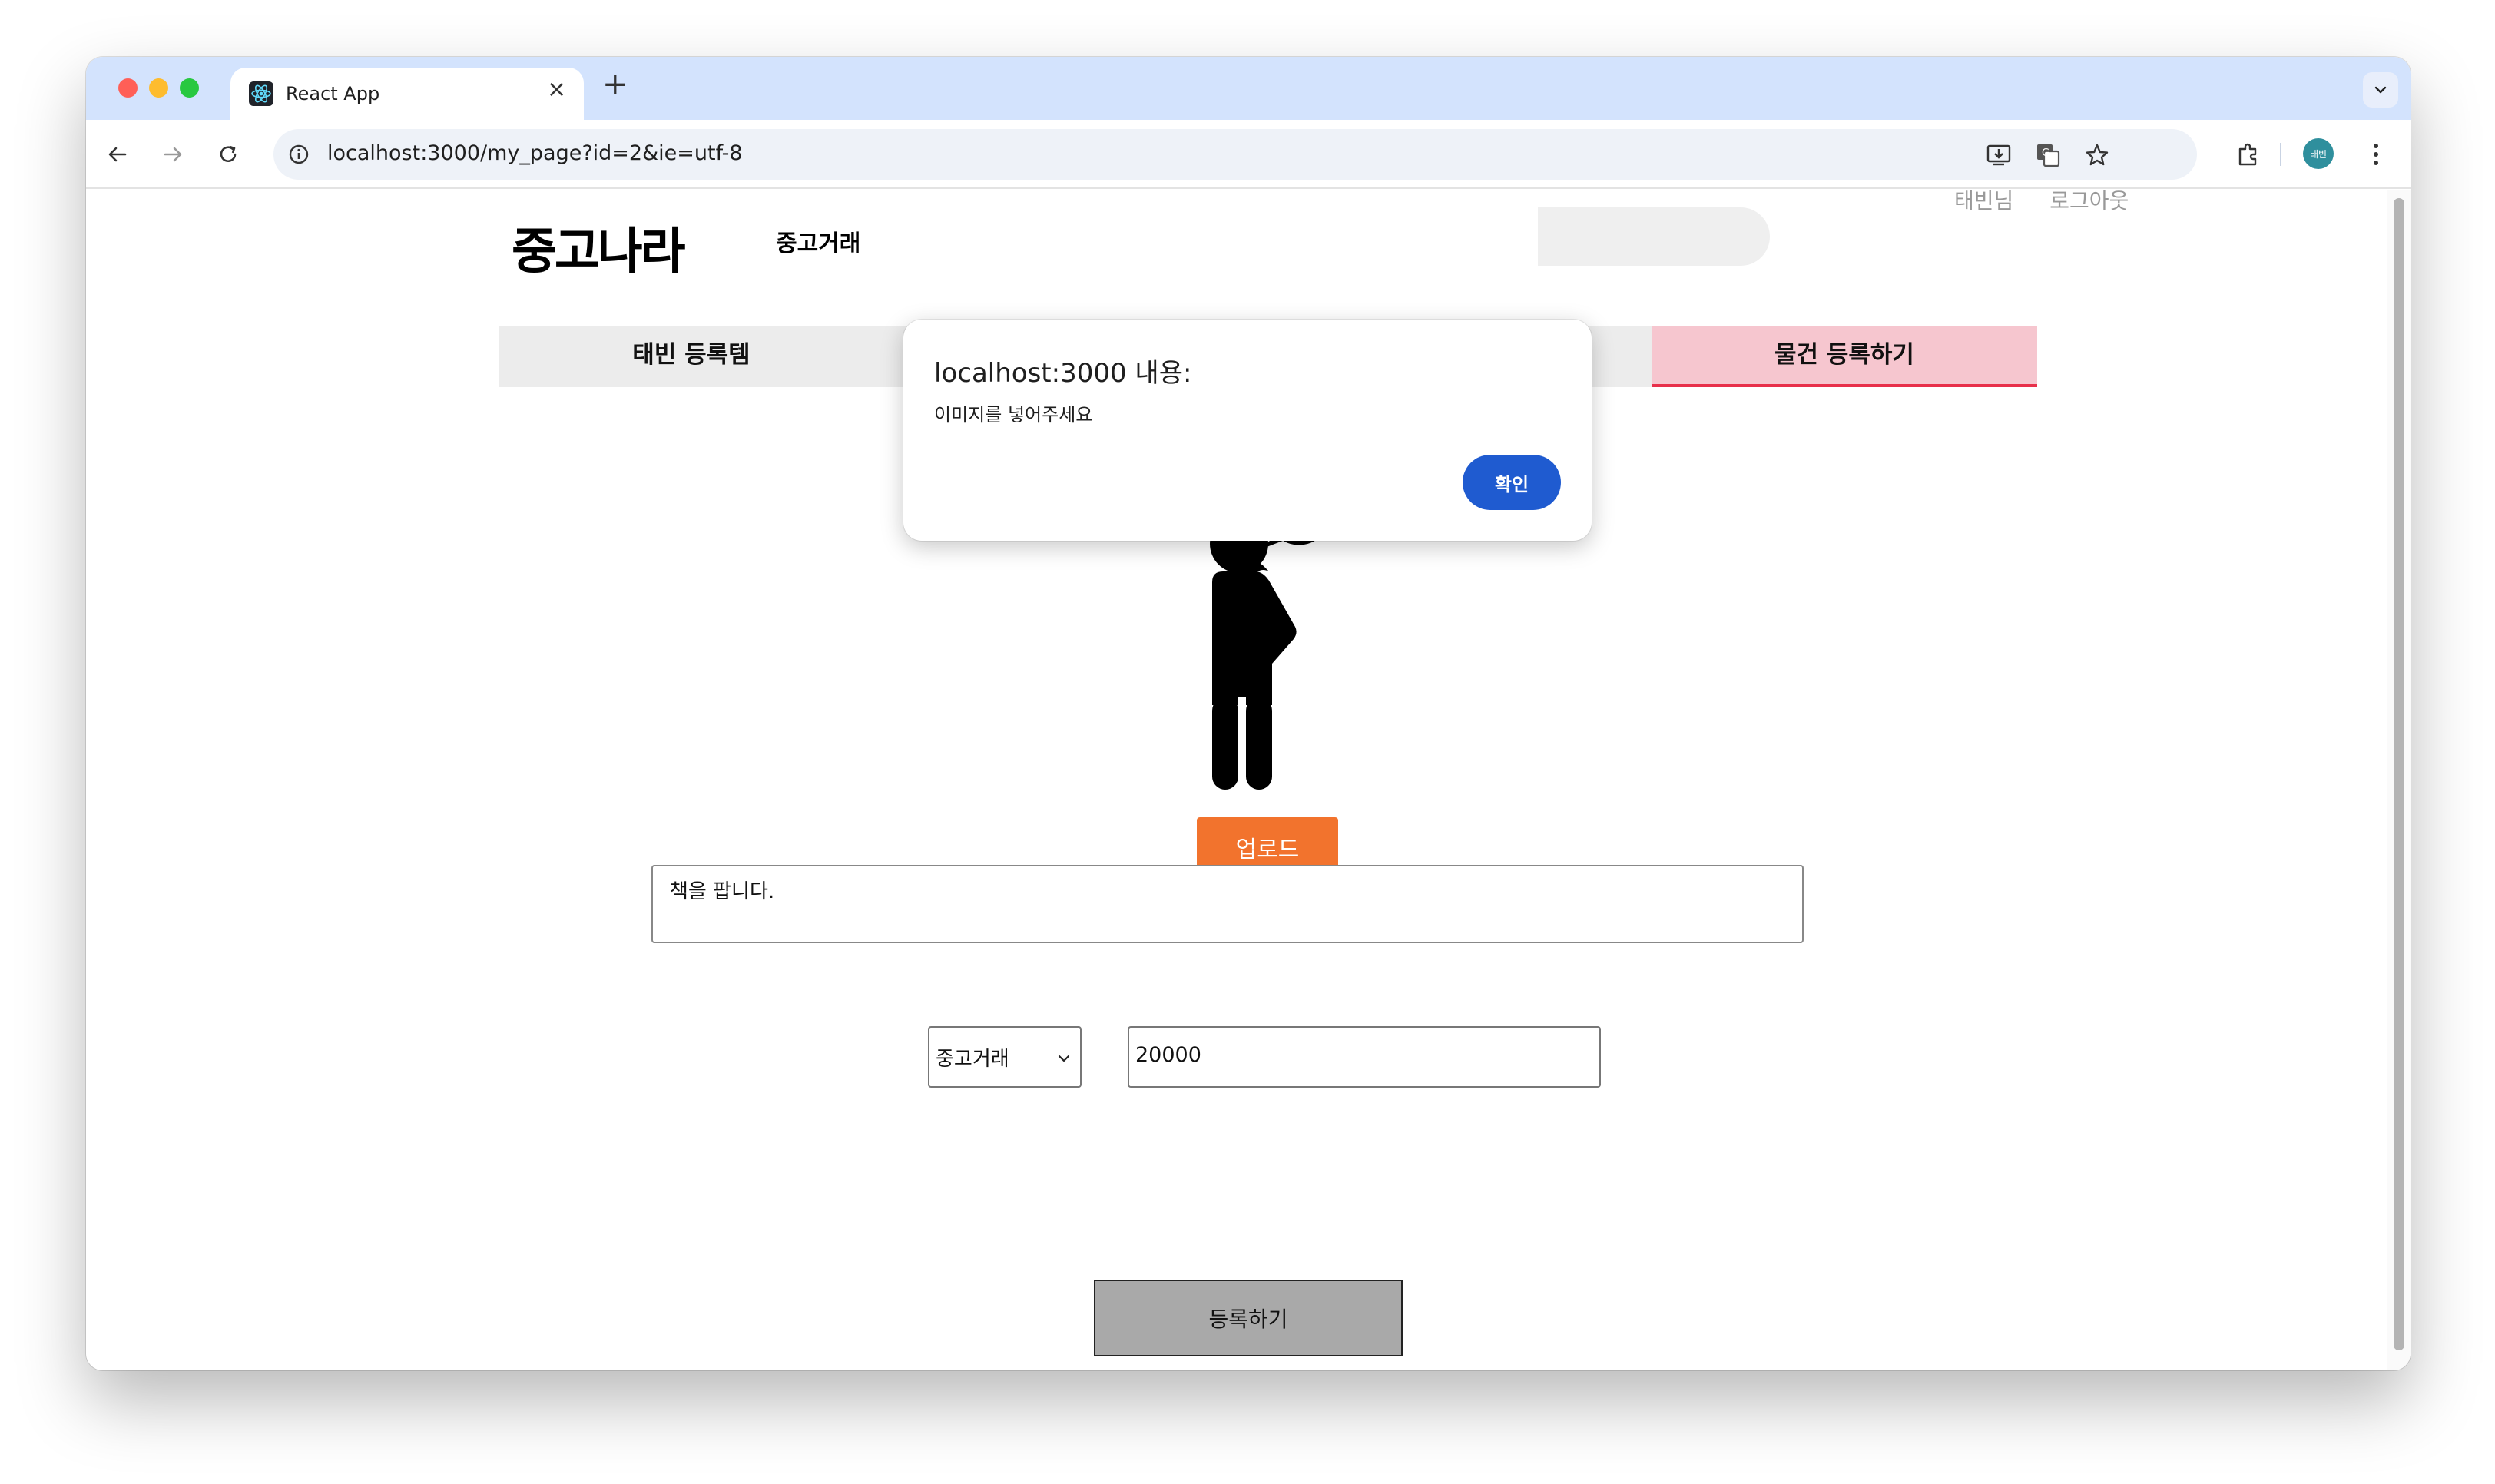  Describe the element at coordinates (261, 93) in the screenshot. I see `react-icon` at that location.